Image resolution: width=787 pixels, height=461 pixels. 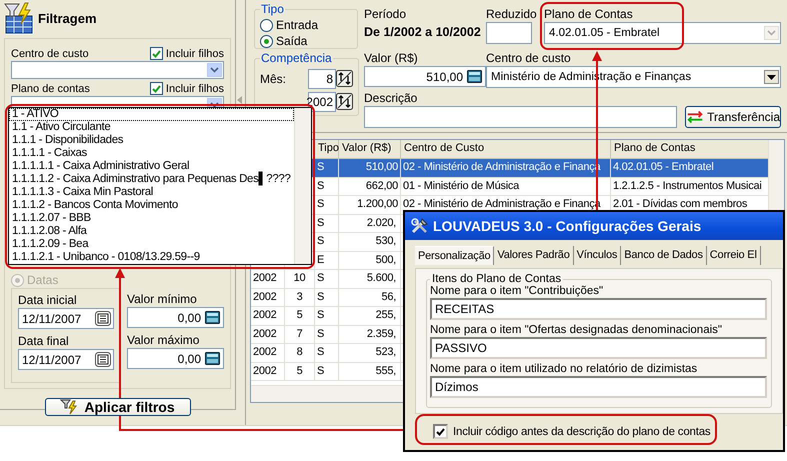 What do you see at coordinates (733, 255) in the screenshot?
I see `tab: Correio El` at bounding box center [733, 255].